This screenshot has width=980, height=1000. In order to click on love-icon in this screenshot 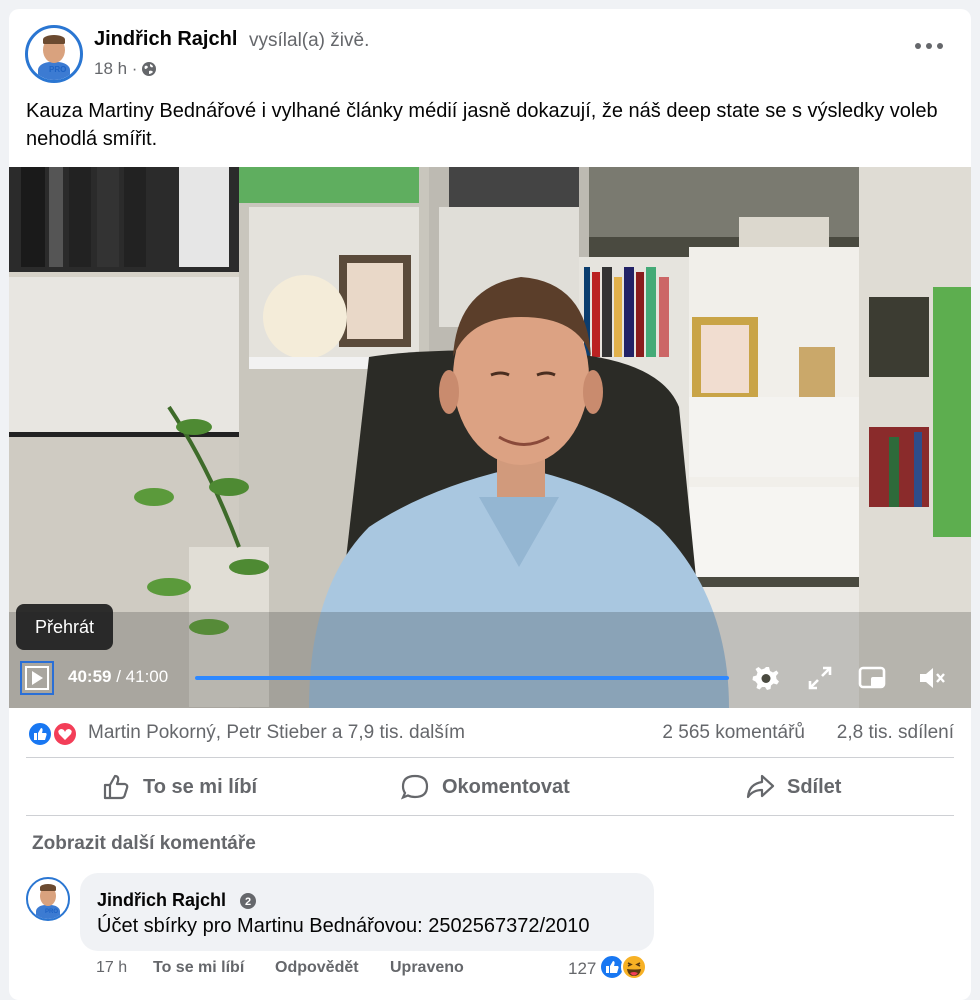, I will do `click(65, 734)`.